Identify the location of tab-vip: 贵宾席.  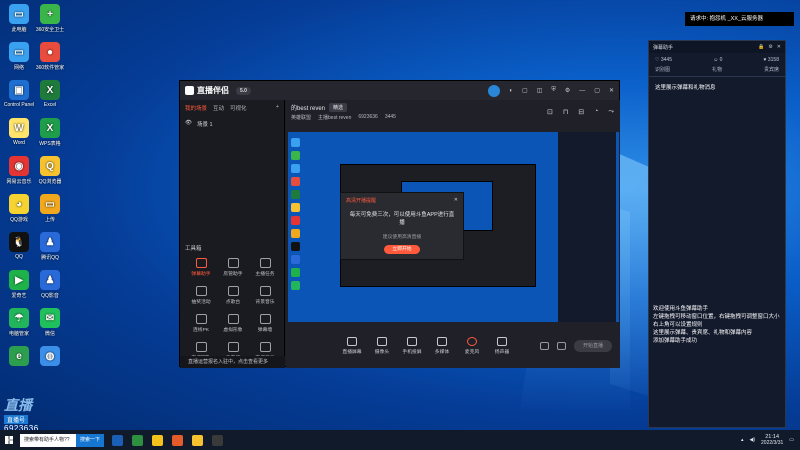
(771, 69).